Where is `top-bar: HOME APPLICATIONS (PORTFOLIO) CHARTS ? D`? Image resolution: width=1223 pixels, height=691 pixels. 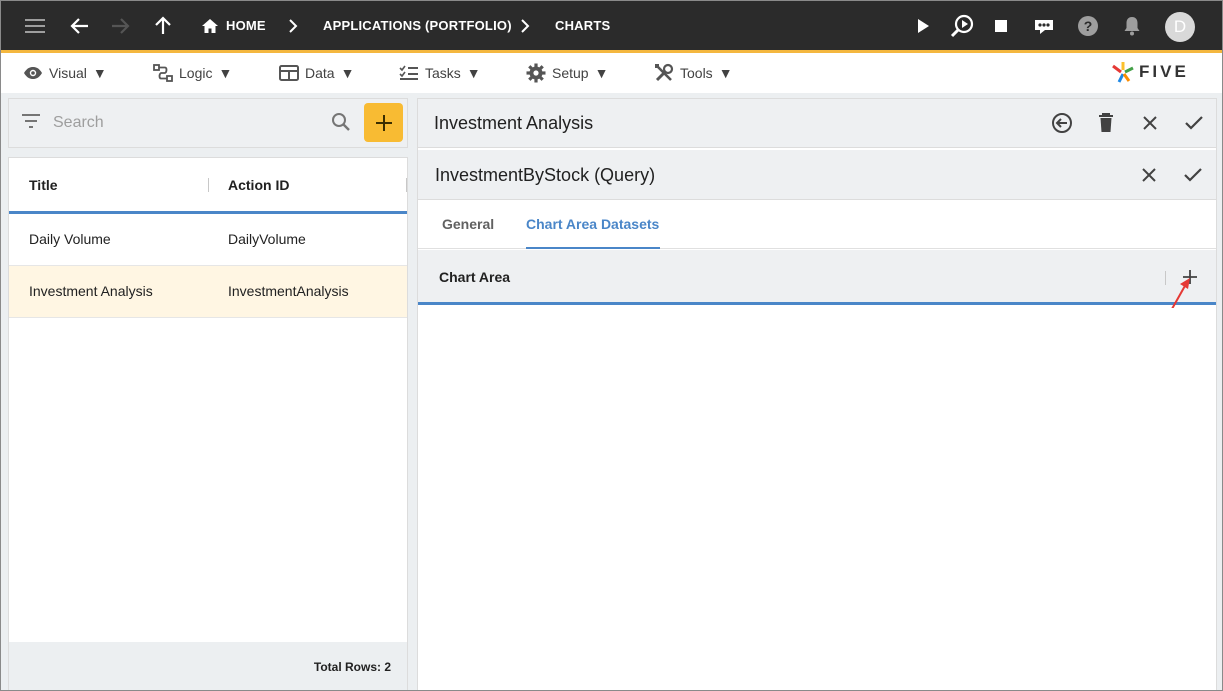
top-bar: HOME APPLICATIONS (PORTFOLIO) CHARTS ? D is located at coordinates (611, 27).